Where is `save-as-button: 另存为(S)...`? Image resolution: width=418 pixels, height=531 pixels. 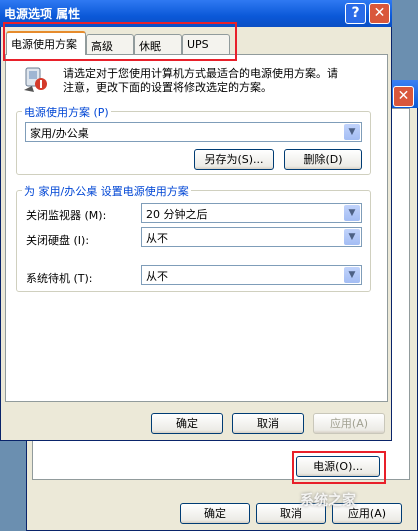 save-as-button: 另存为(S)... is located at coordinates (234, 159).